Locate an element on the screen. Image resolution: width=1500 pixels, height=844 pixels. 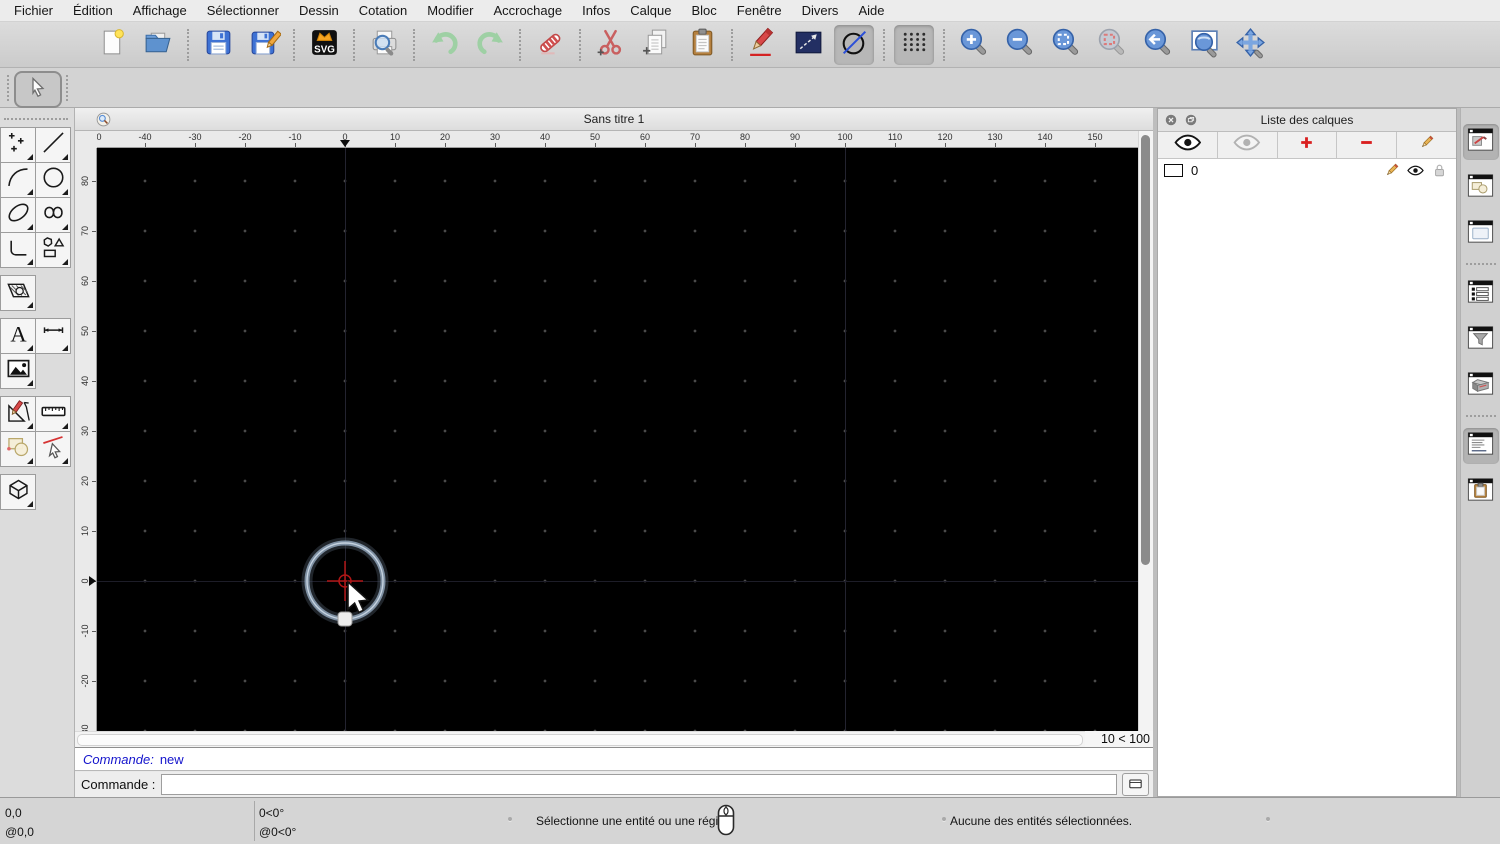
copy-button is located at coordinates (656, 45).